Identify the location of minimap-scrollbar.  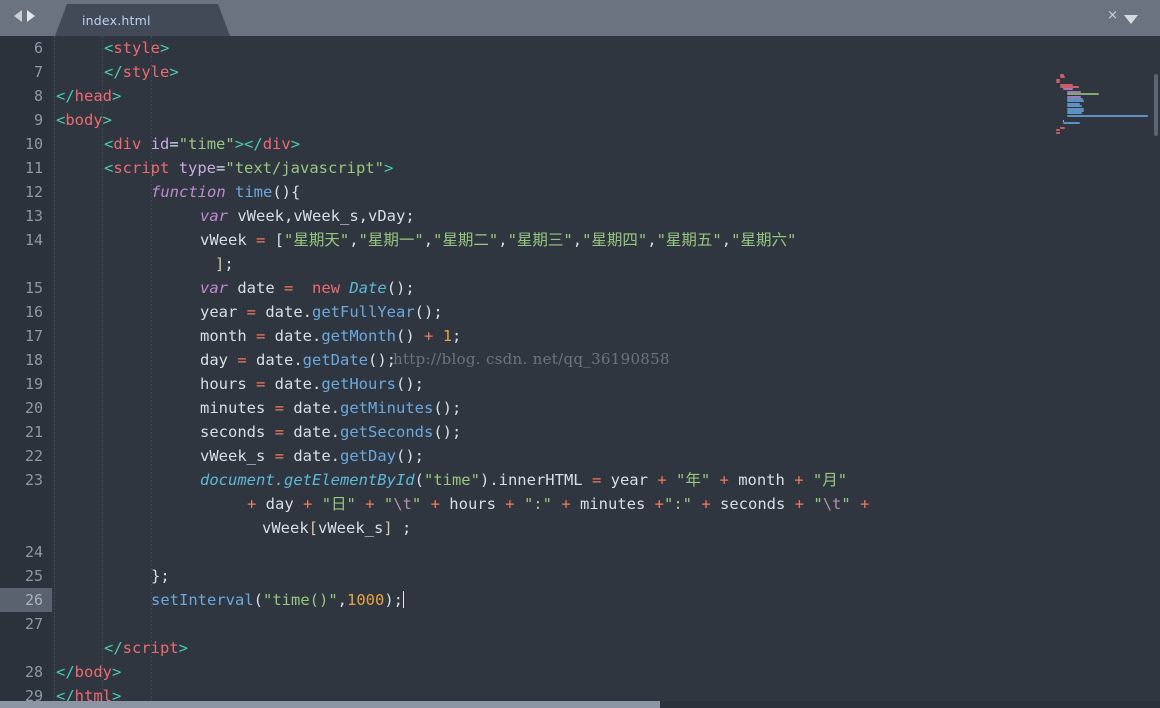
(1156, 105).